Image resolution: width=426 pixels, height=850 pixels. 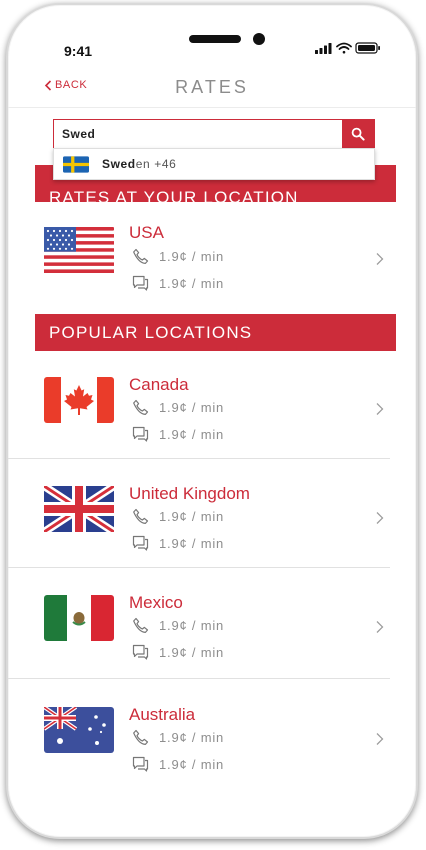 What do you see at coordinates (189, 493) in the screenshot?
I see `country-name: United Kingdom` at bounding box center [189, 493].